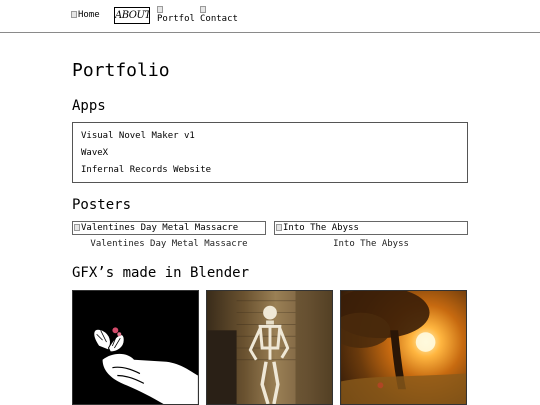 The width and height of the screenshot is (540, 405). I want to click on poster-image-valentines: Valentines Day Metal Massacre, so click(169, 228).